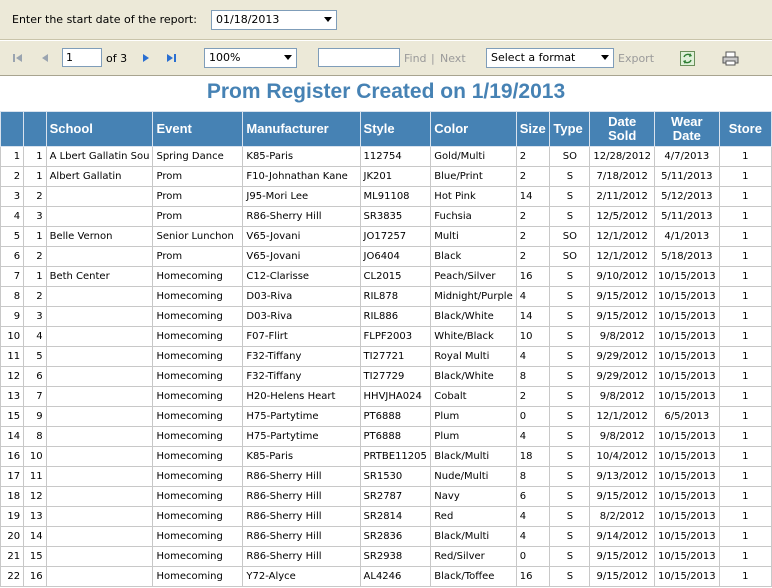  What do you see at coordinates (622, 356) in the screenshot?
I see `cell-date-sold: 9/29/2012` at bounding box center [622, 356].